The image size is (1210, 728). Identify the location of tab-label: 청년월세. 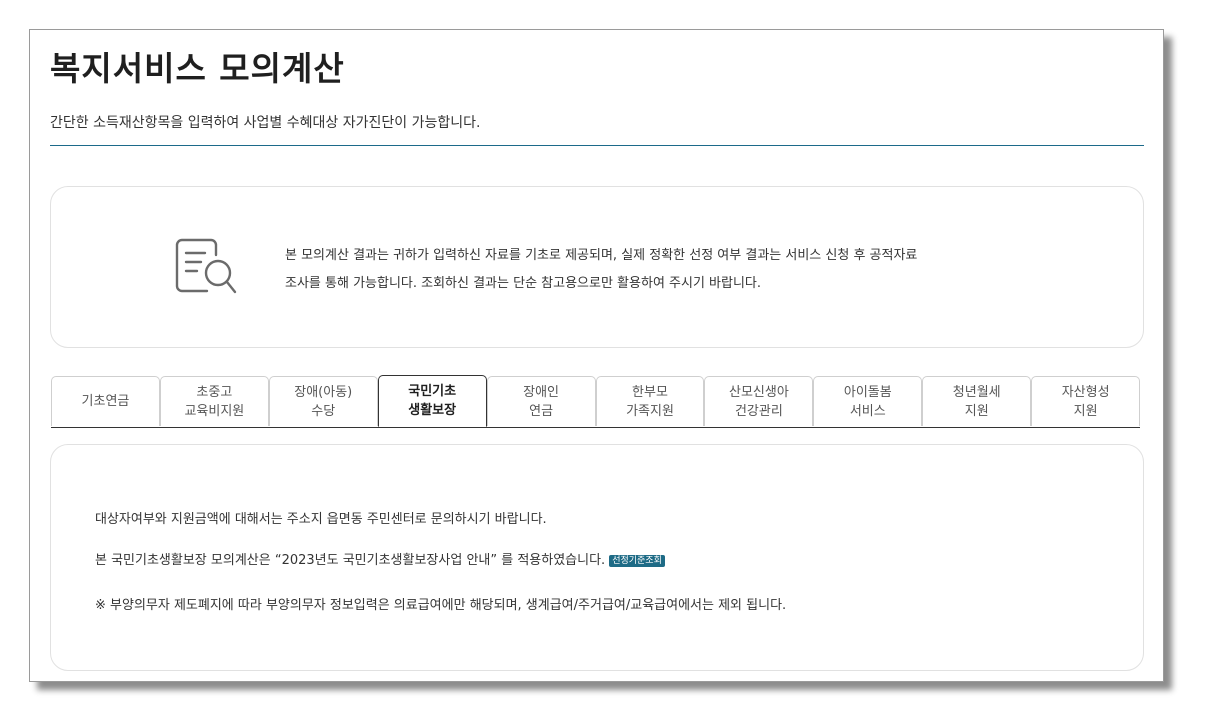
(976, 392).